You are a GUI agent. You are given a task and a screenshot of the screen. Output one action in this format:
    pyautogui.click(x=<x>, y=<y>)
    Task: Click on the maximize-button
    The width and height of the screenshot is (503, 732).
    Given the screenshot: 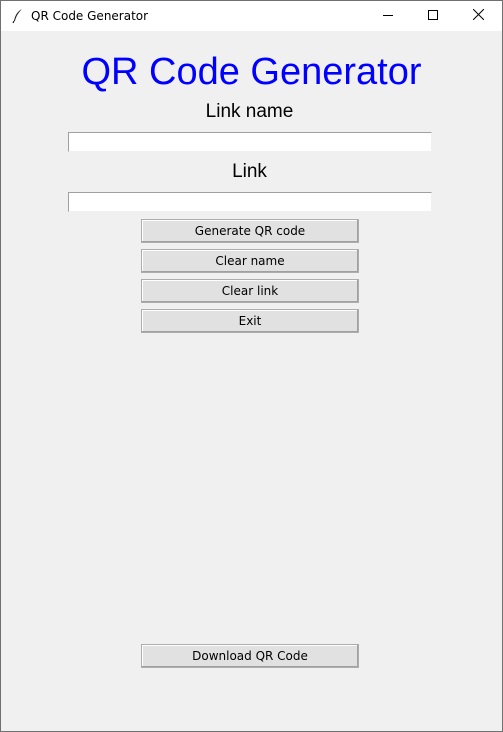 What is the action you would take?
    pyautogui.click(x=432, y=16)
    